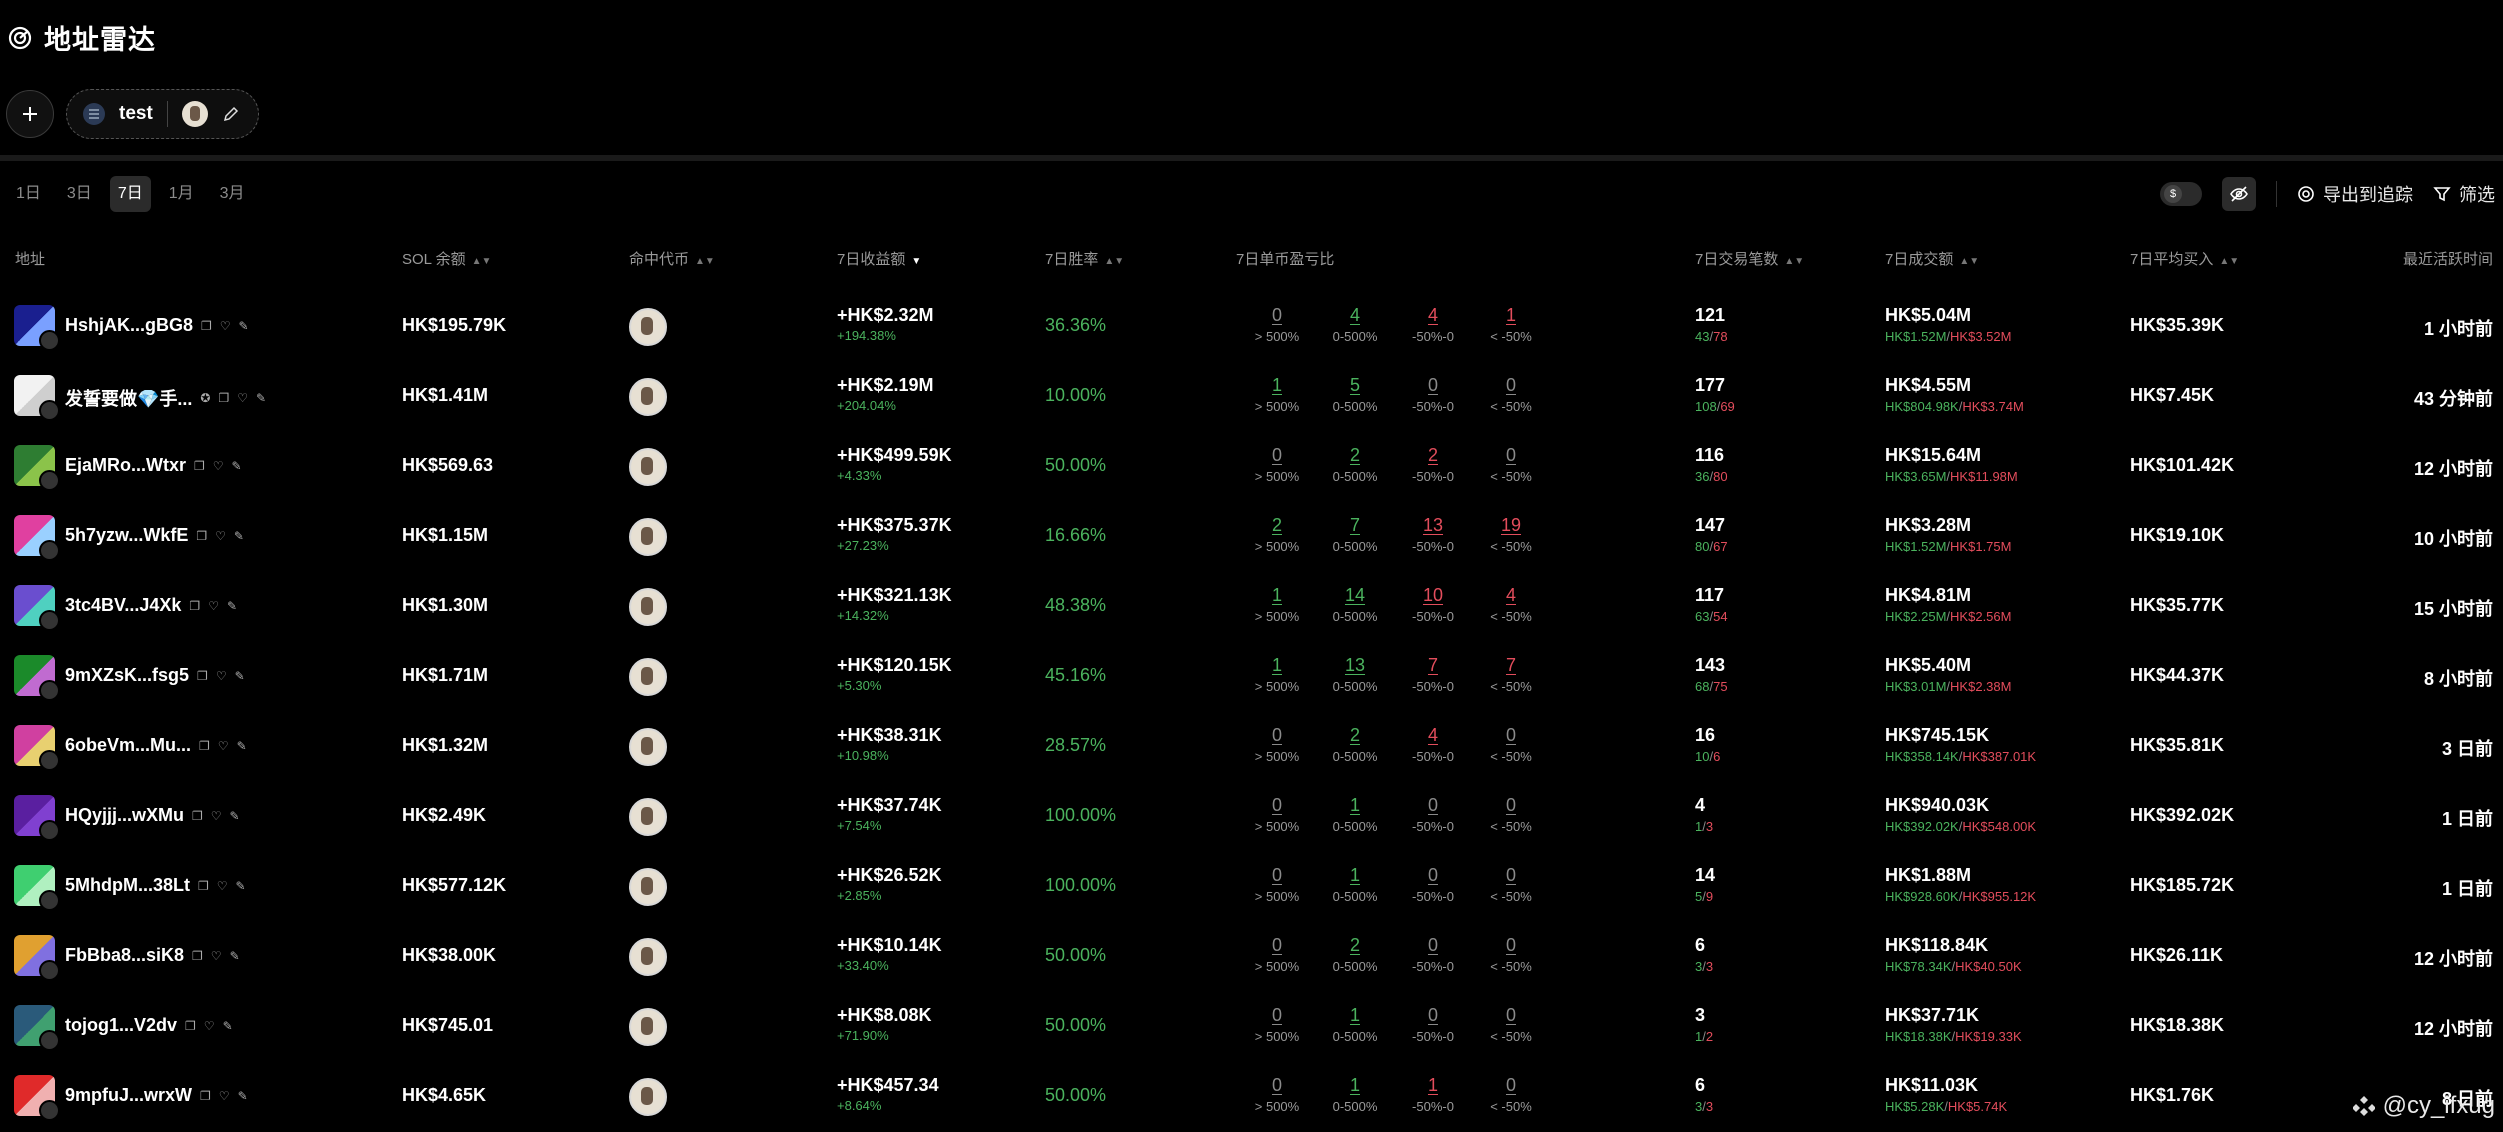 Image resolution: width=2503 pixels, height=1132 pixels. I want to click on pnl-bucket: 13 0-500%, so click(1355, 674).